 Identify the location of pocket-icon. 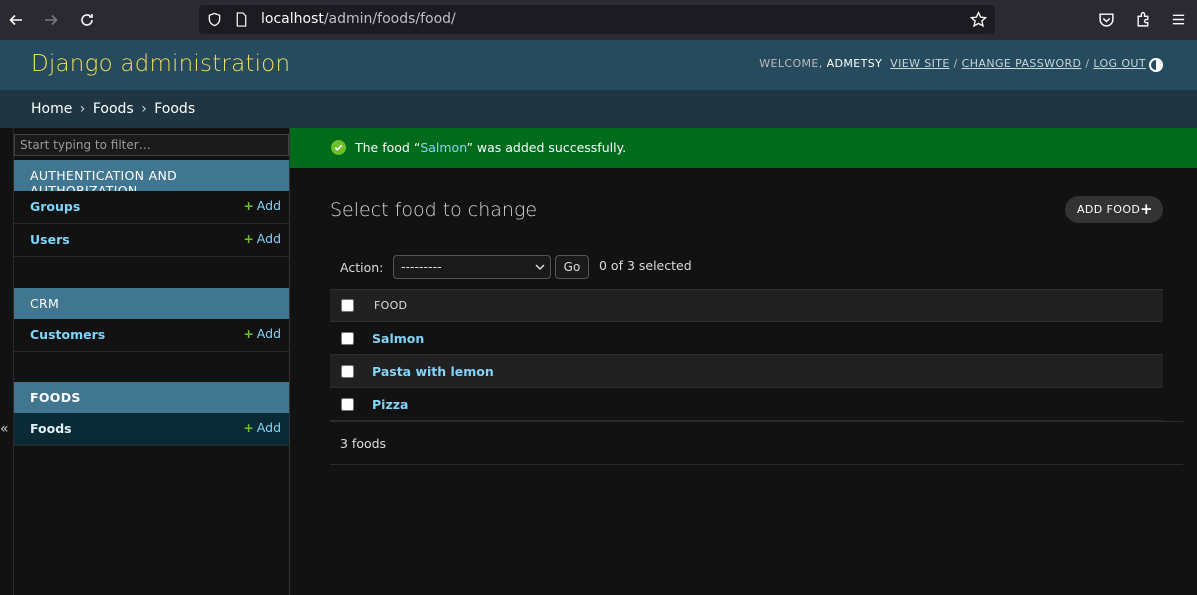
(1106, 19).